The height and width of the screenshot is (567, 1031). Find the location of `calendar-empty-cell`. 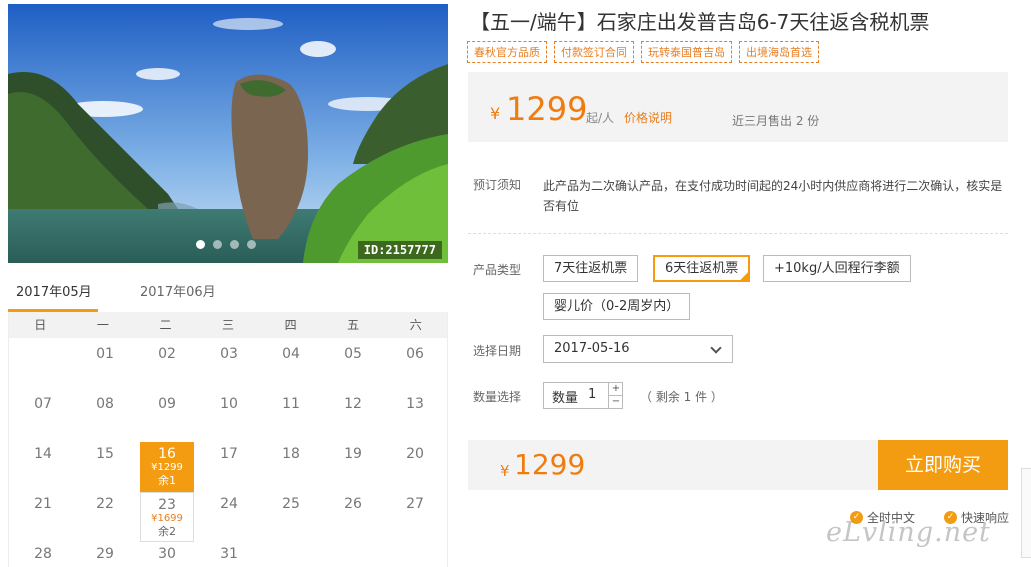

calendar-empty-cell is located at coordinates (43, 367).